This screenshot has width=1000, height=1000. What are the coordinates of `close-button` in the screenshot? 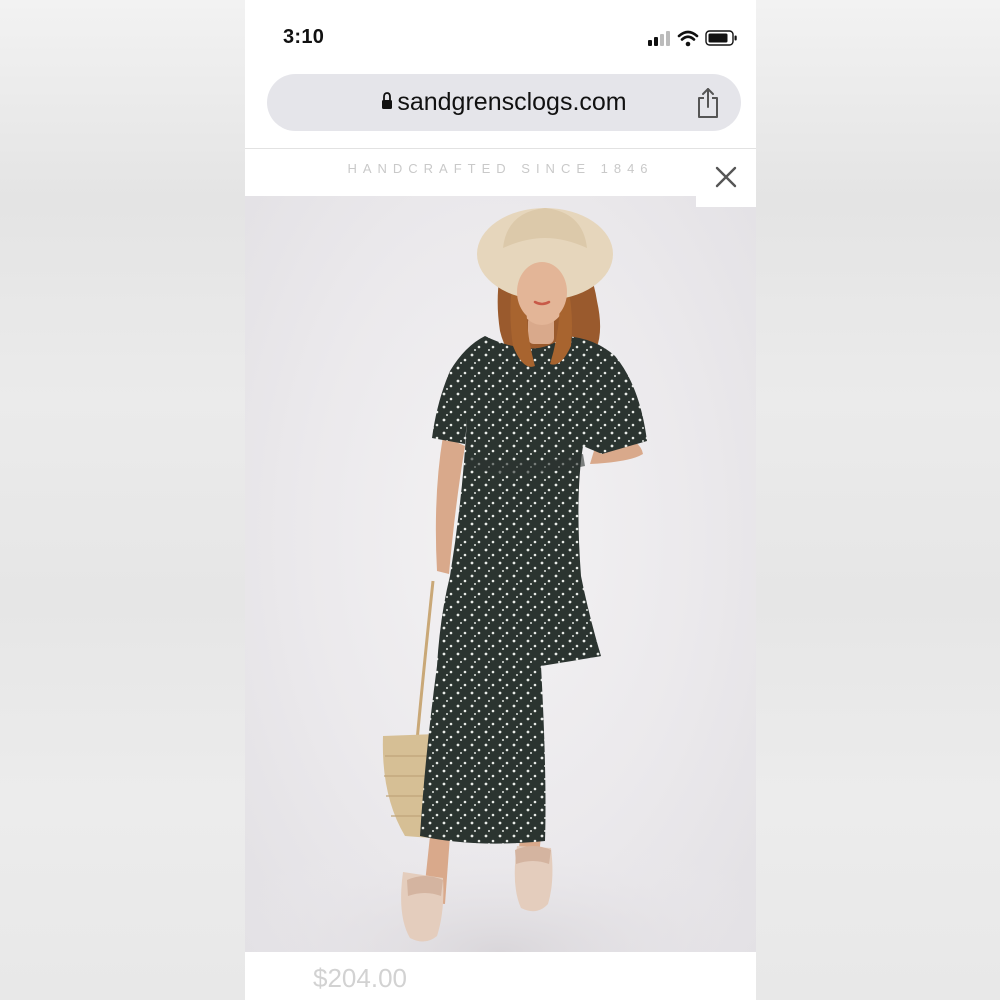 It's located at (726, 178).